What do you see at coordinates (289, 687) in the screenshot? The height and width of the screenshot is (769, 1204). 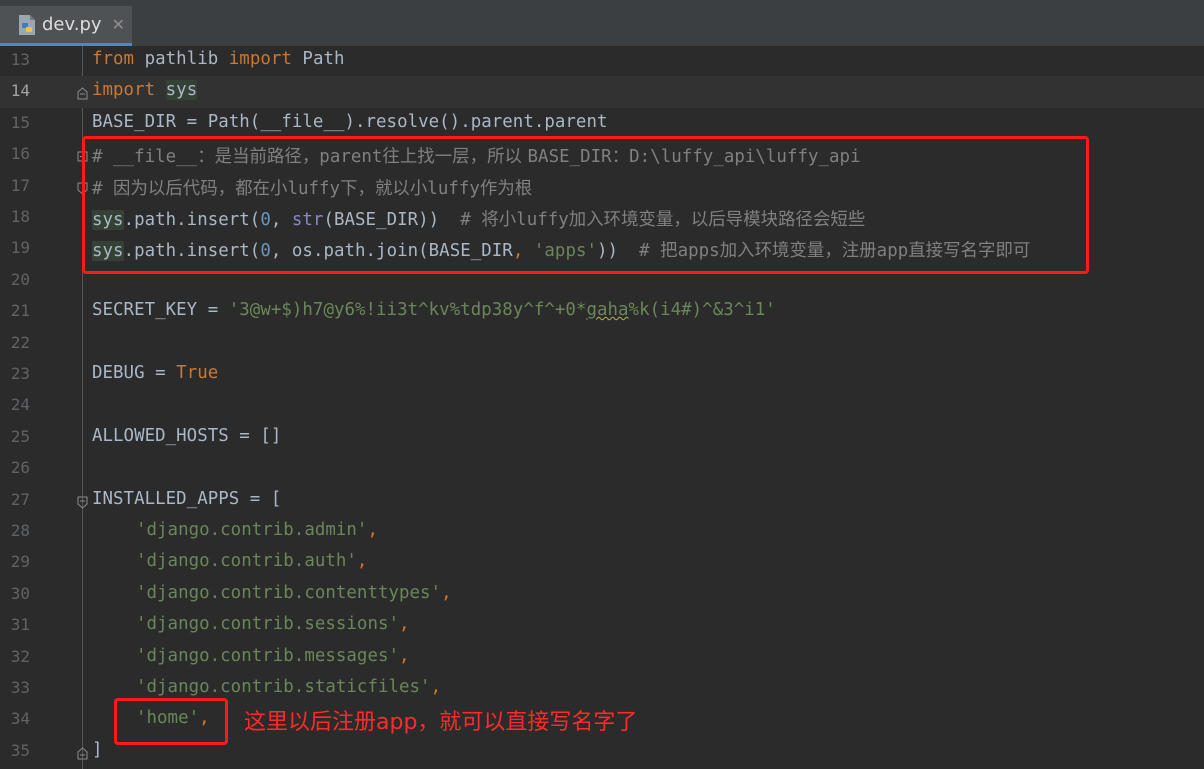 I see `code-text: 'django.contrib.staticfiles',` at bounding box center [289, 687].